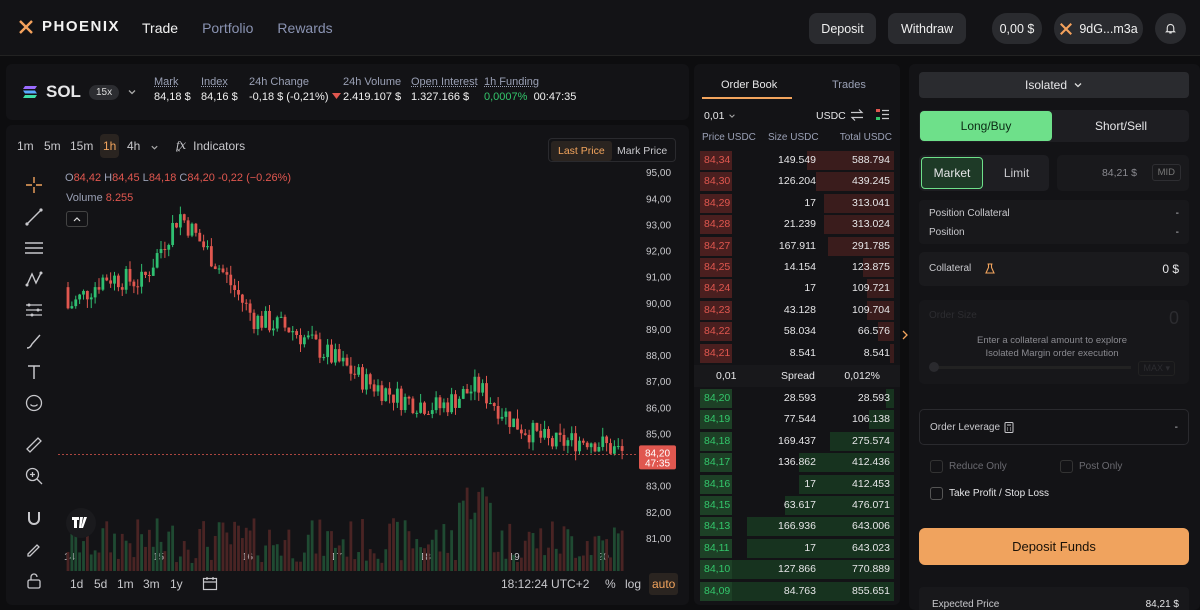  I want to click on mid-price-button: MID, so click(1166, 172).